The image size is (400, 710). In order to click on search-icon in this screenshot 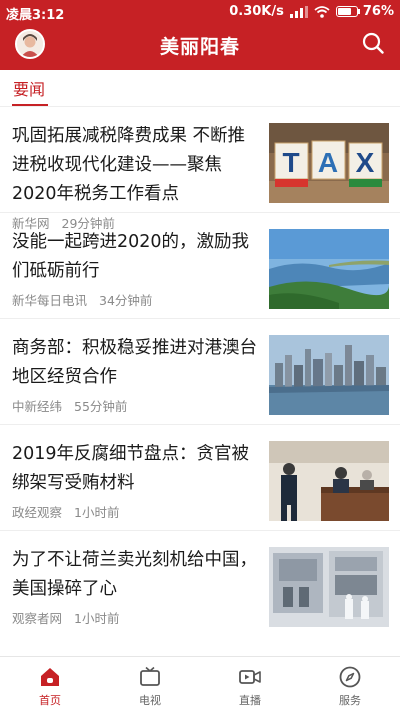, I will do `click(373, 43)`.